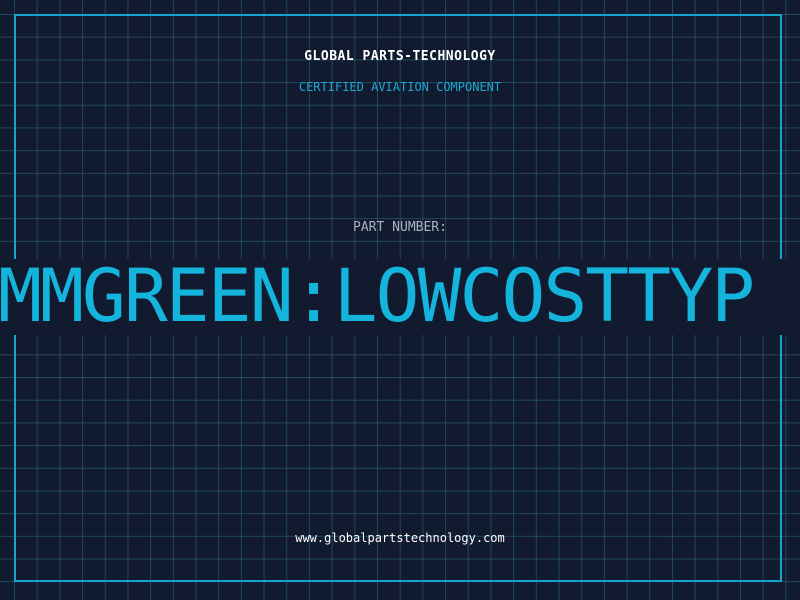 This screenshot has width=800, height=600. What do you see at coordinates (400, 227) in the screenshot?
I see `part-number-label: PART NUMBER:` at bounding box center [400, 227].